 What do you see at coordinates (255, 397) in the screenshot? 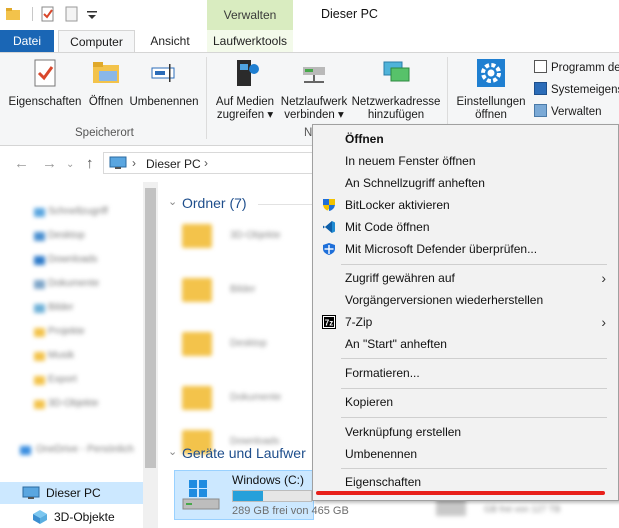
I see `folder-label: Dokumente` at bounding box center [255, 397].